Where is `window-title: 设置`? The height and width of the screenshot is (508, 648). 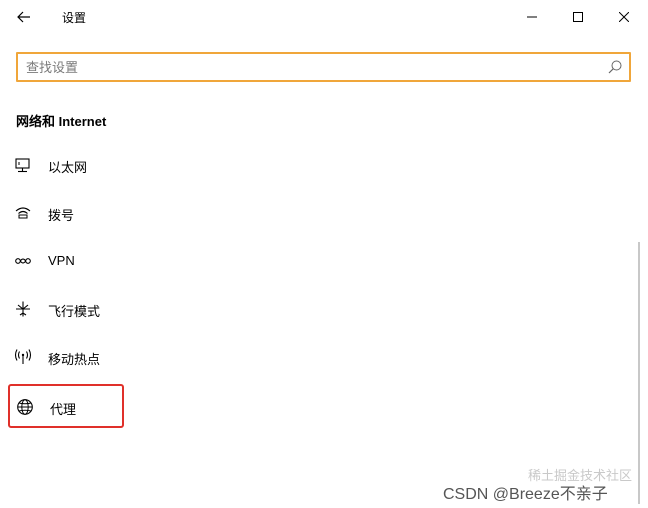 window-title: 设置 is located at coordinates (74, 18).